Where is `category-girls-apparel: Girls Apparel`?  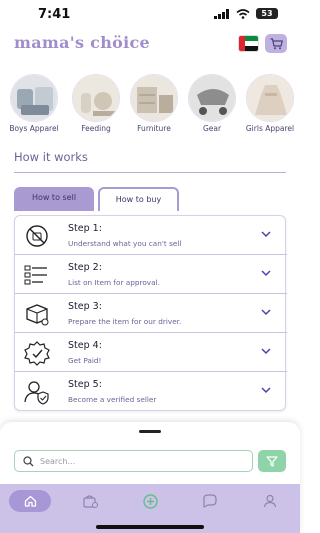
category-girls-apparel: Girls Apparel is located at coordinates (270, 103).